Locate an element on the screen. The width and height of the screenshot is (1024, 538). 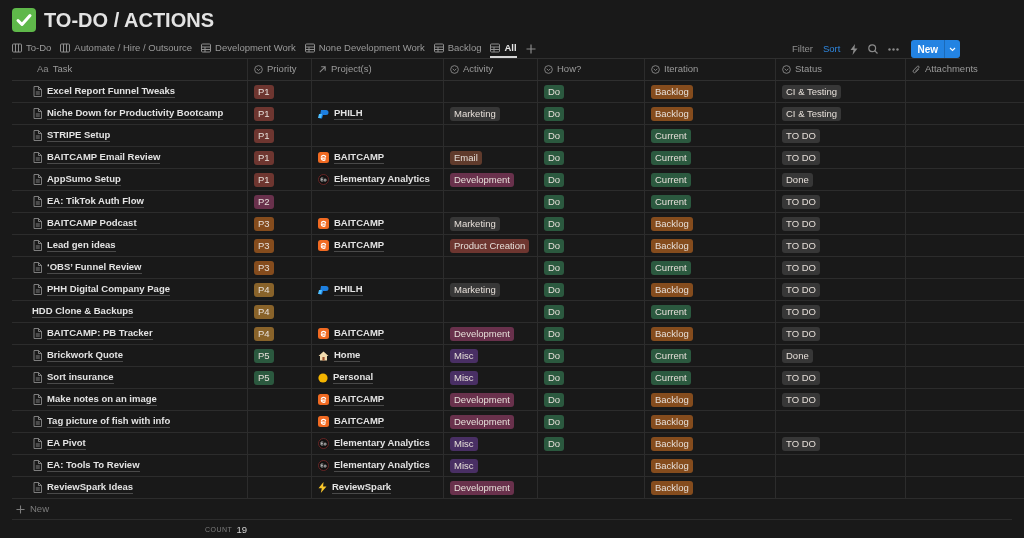
priority-tag: P5 is located at coordinates (264, 377).